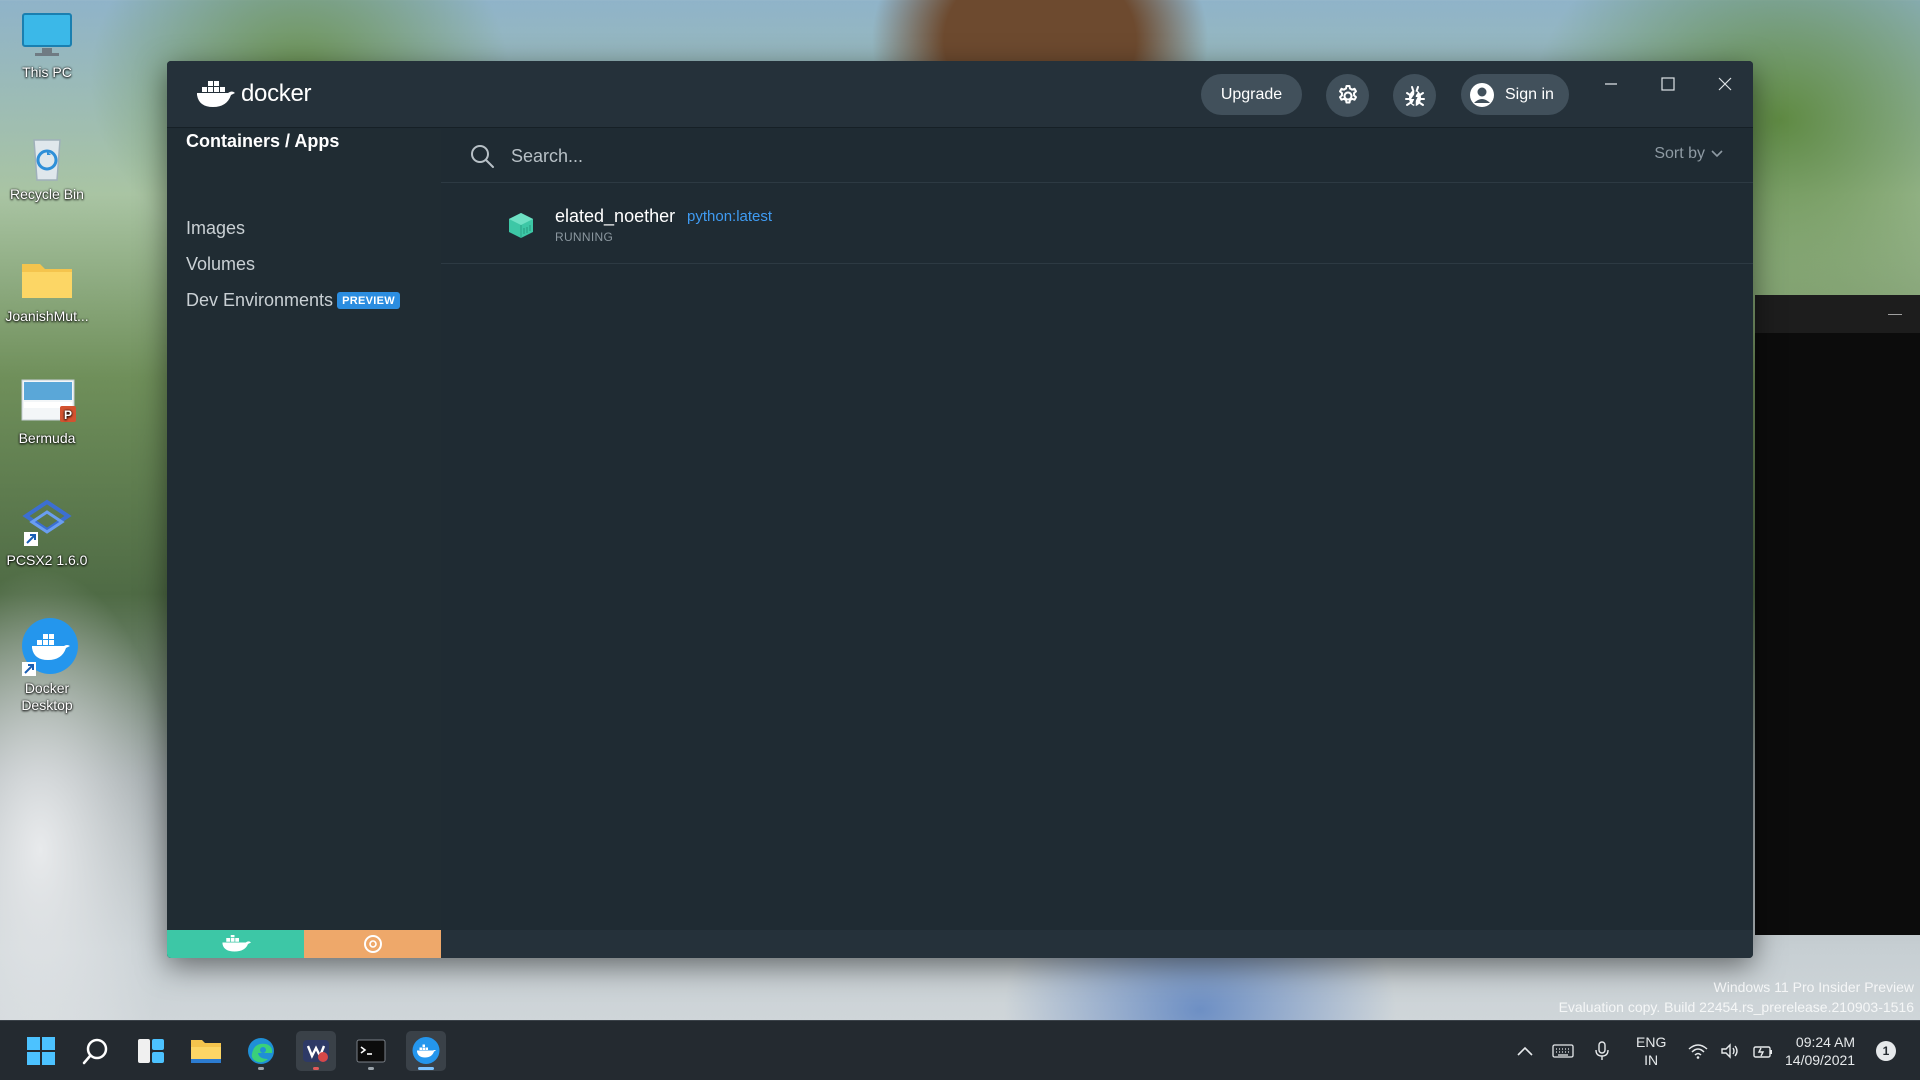 The height and width of the screenshot is (1080, 1920). I want to click on clock-date: 14/09/2021, so click(1820, 1060).